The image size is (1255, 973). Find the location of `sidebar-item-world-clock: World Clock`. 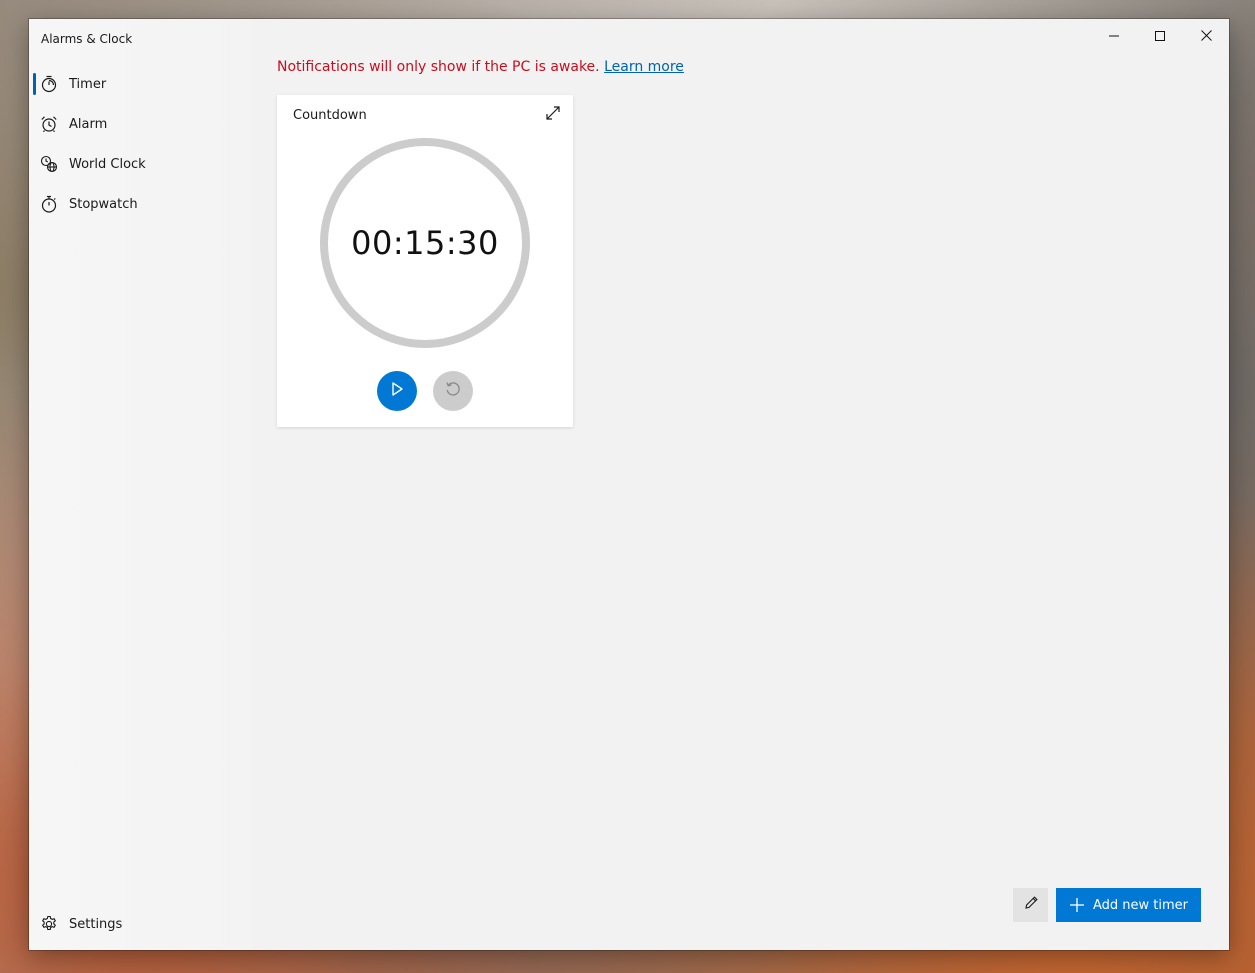

sidebar-item-world-clock: World Clock is located at coordinates (140, 164).